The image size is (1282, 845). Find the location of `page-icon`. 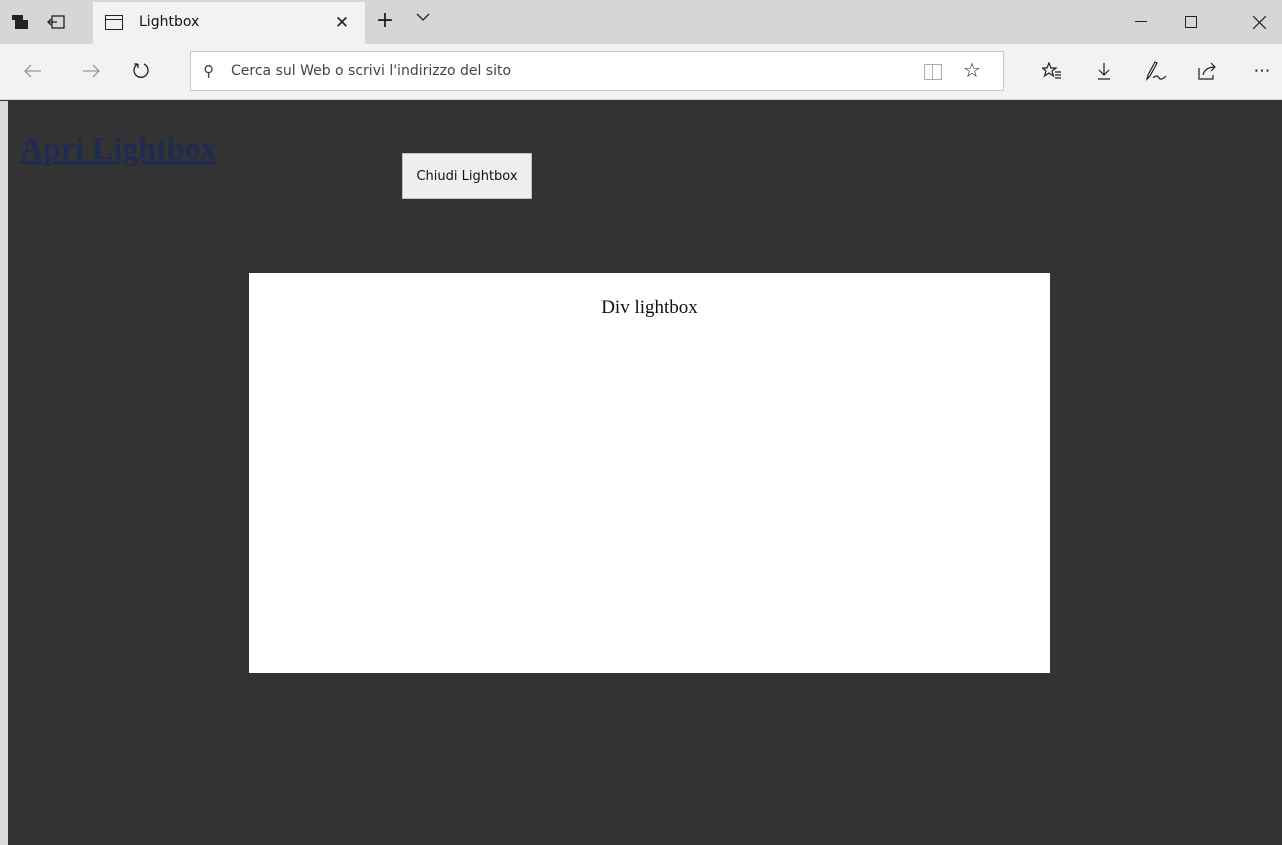

page-icon is located at coordinates (114, 22).